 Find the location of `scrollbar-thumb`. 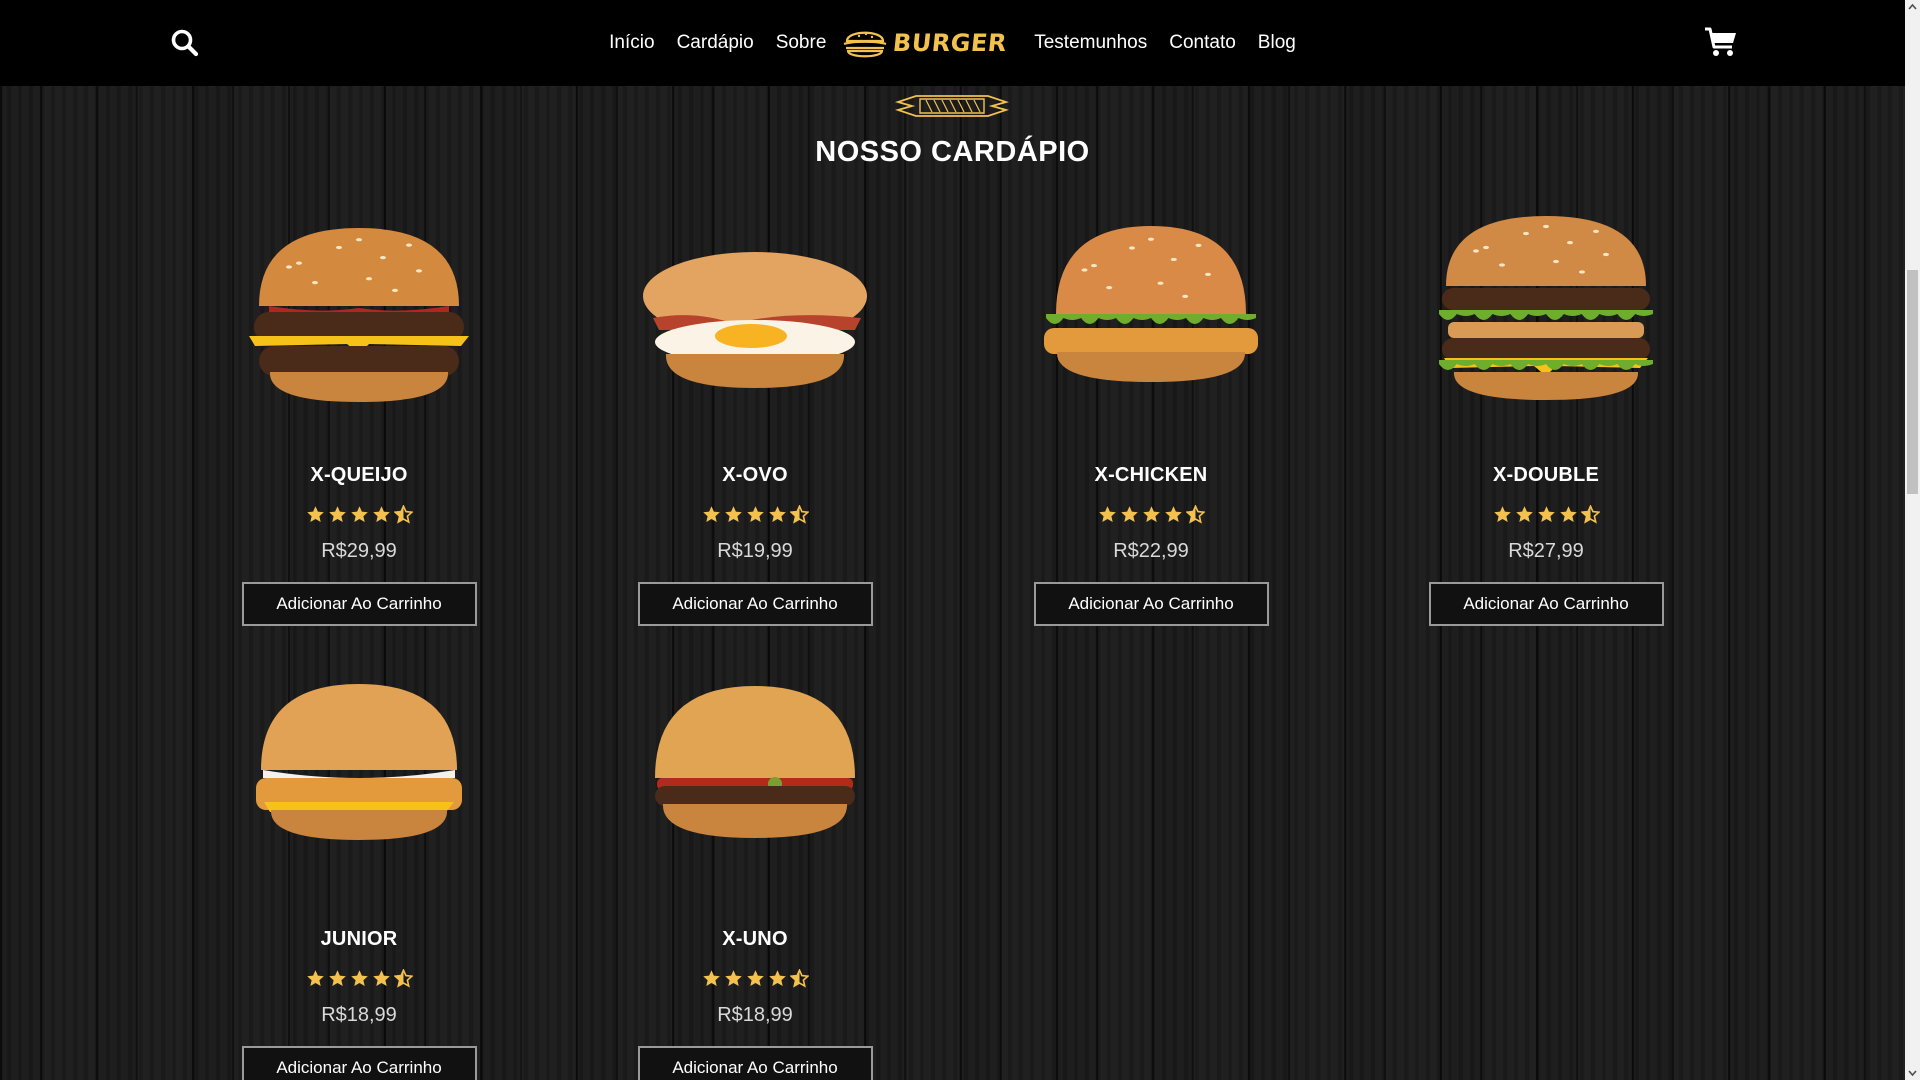

scrollbar-thumb is located at coordinates (1912, 382).